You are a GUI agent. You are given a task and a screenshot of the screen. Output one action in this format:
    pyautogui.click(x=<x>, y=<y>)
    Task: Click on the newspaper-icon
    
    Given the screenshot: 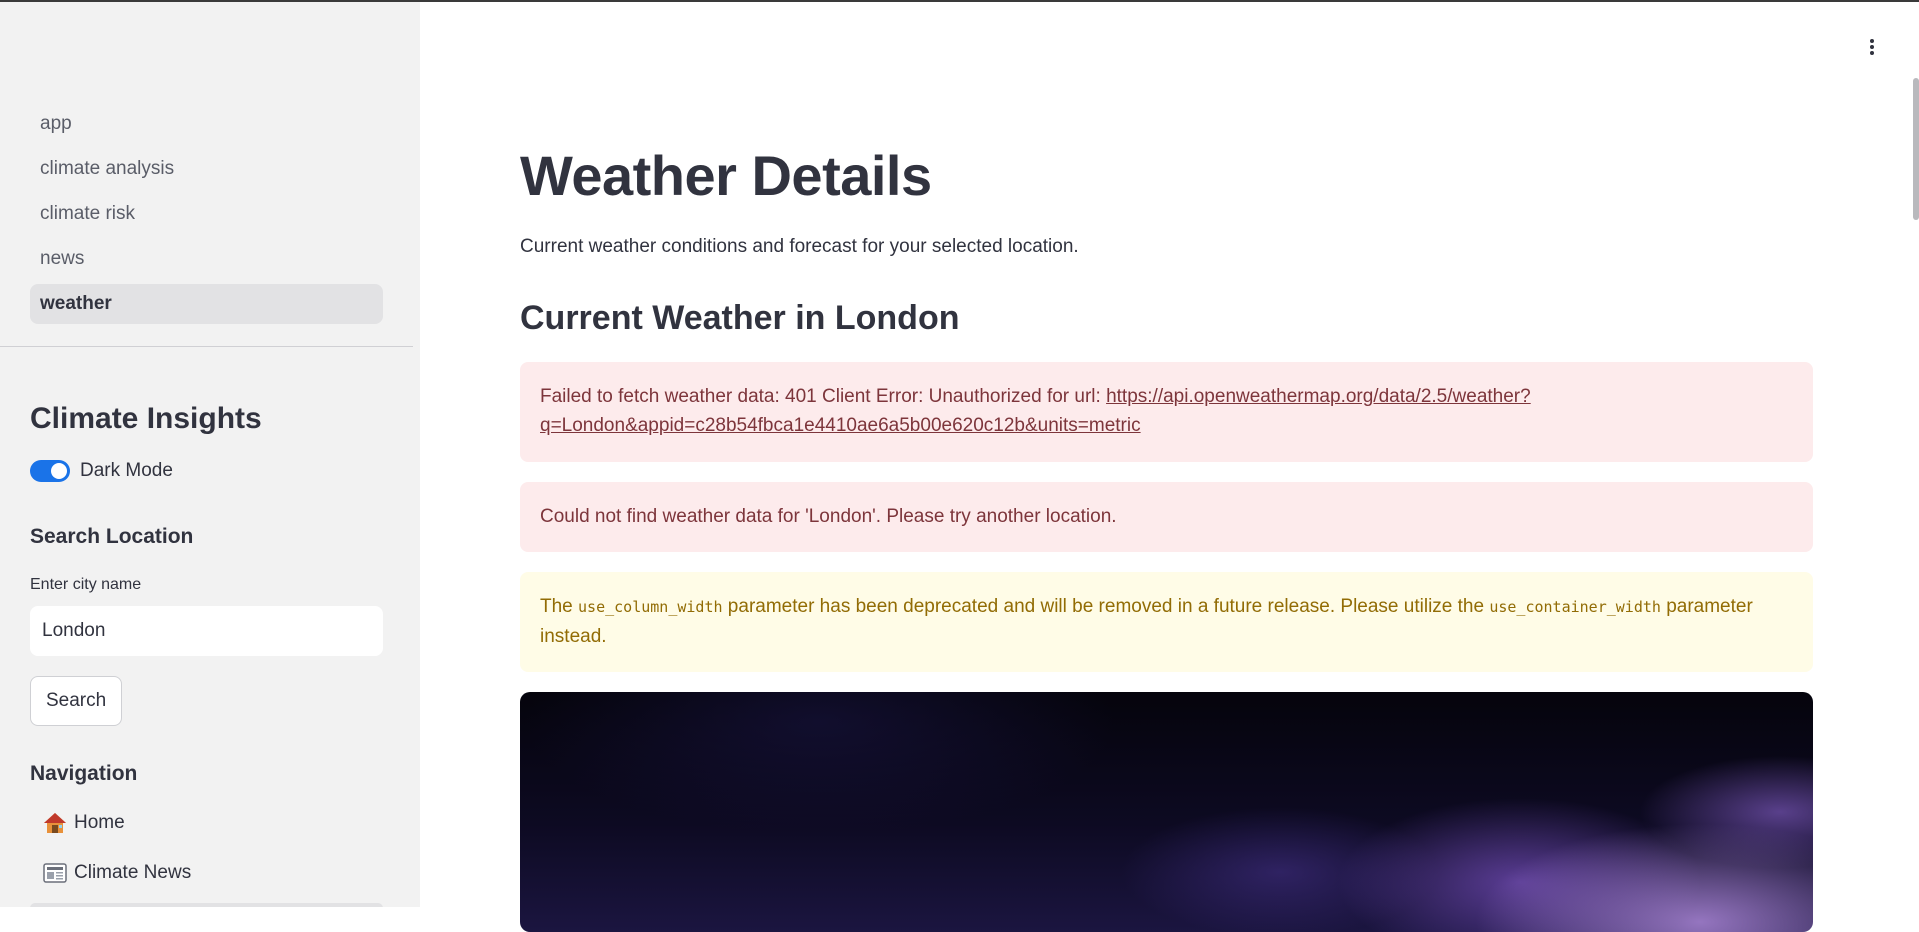 What is the action you would take?
    pyautogui.click(x=55, y=873)
    